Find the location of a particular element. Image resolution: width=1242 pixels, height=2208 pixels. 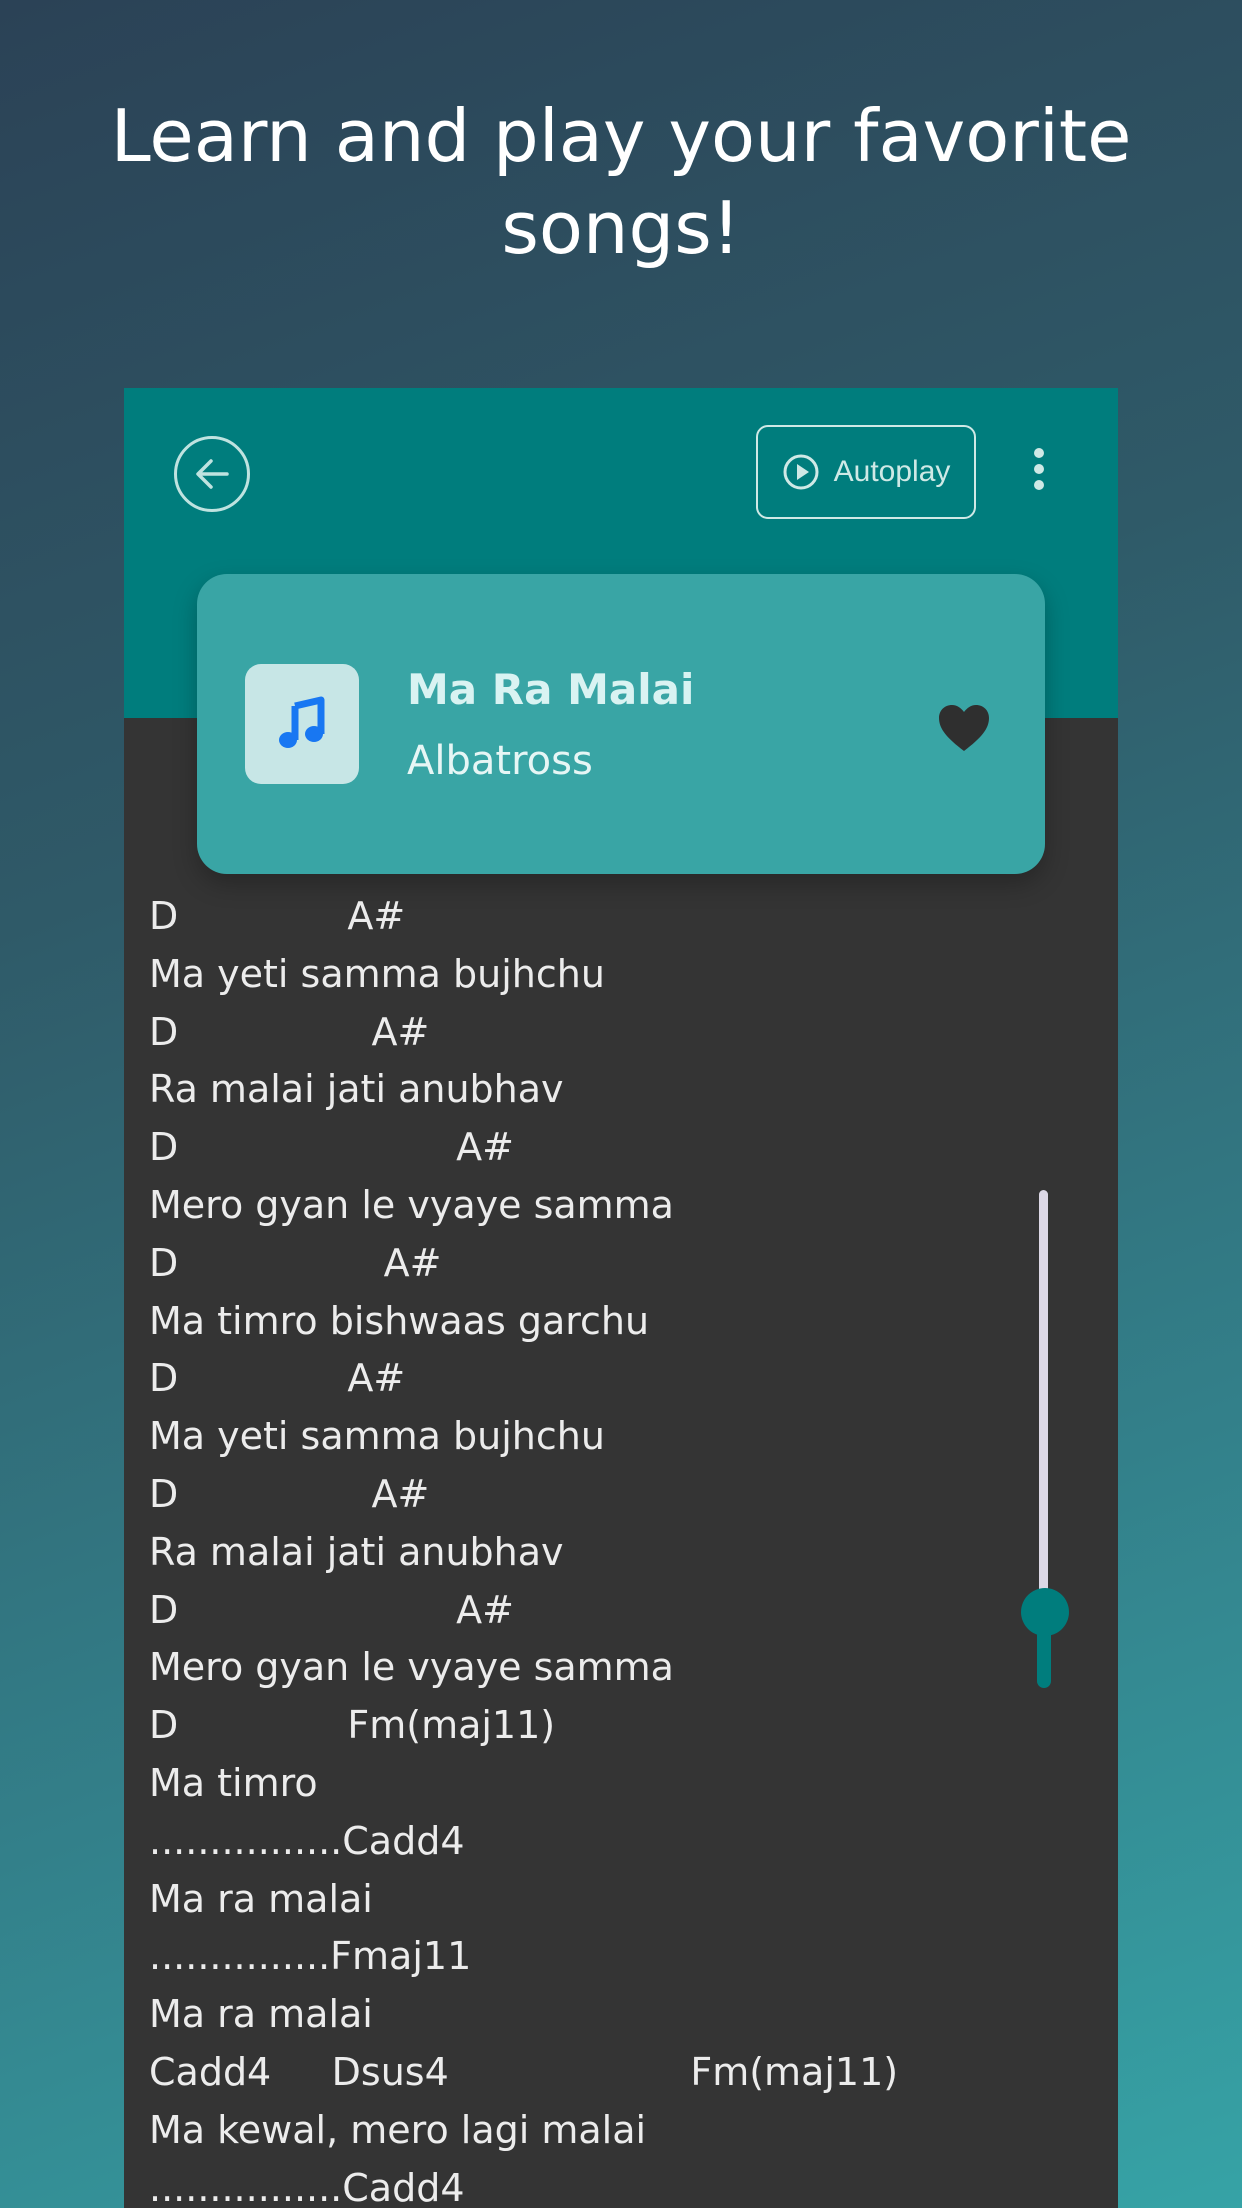

heart-icon is located at coordinates (964, 728).